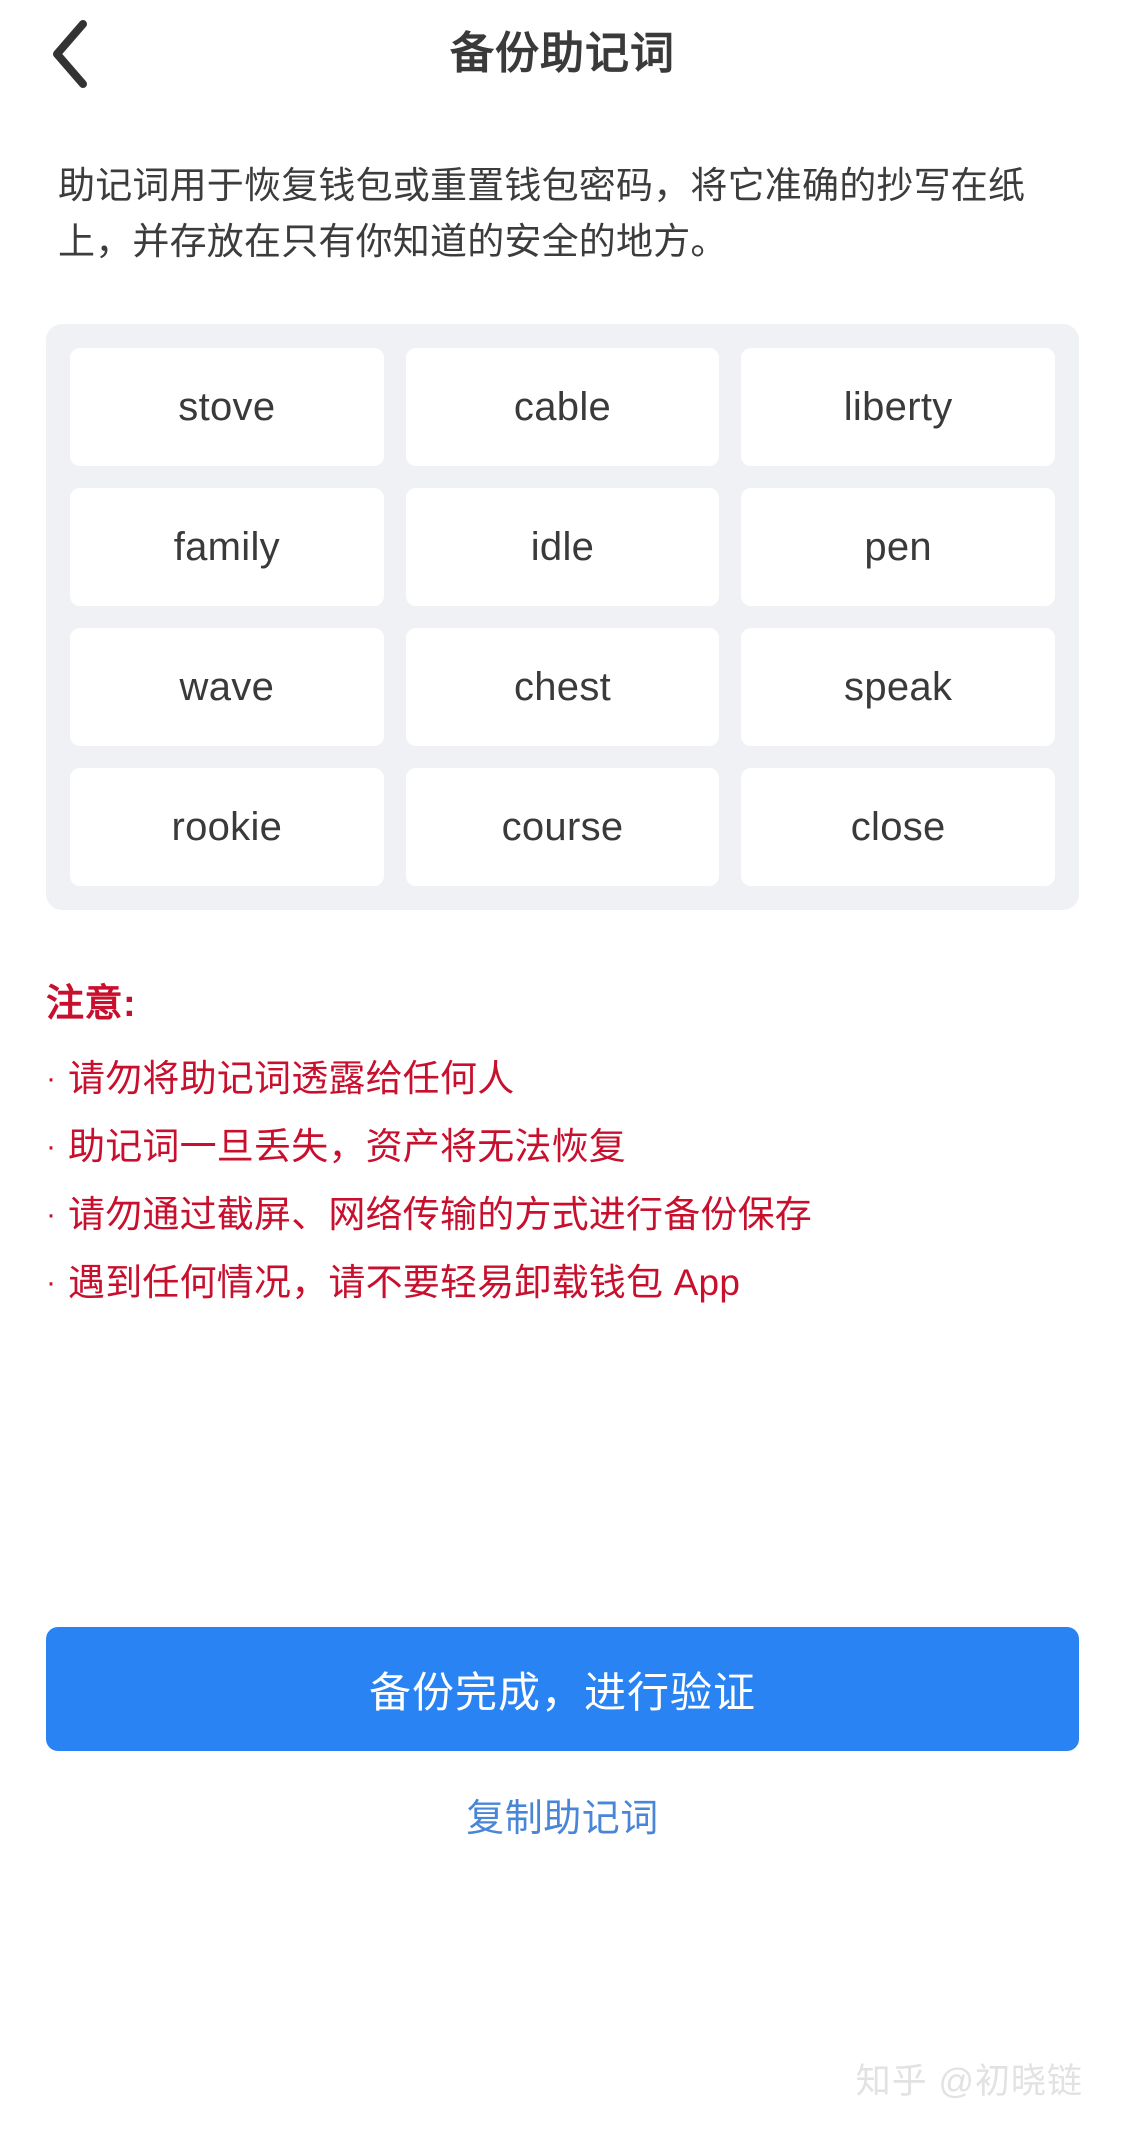  I want to click on mnemonic-word-cell: cable, so click(562, 407).